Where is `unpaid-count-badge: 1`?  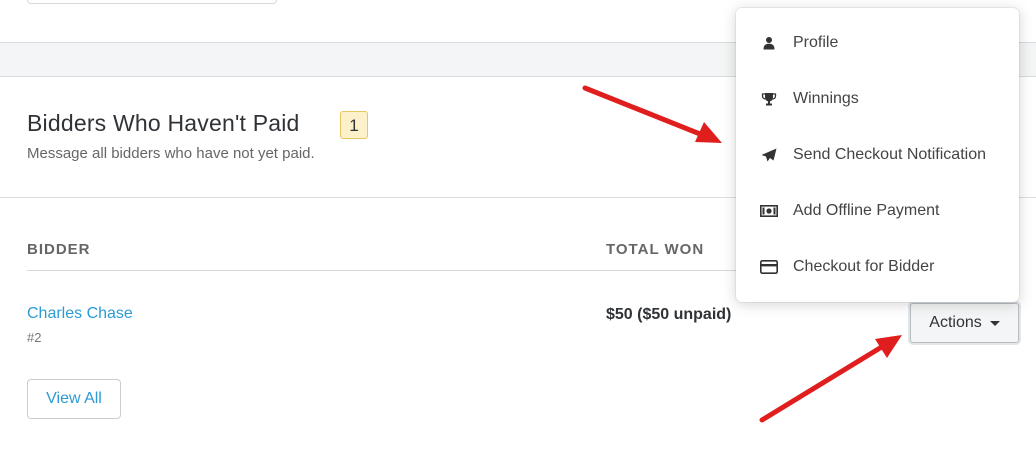
unpaid-count-badge: 1 is located at coordinates (354, 125).